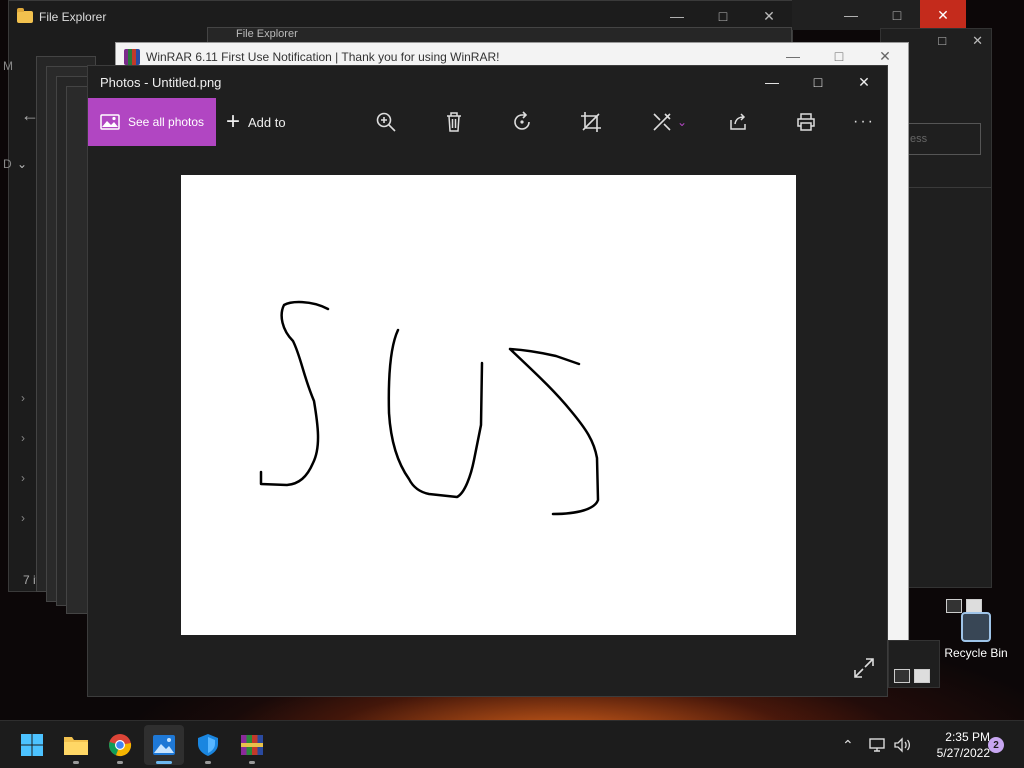 The height and width of the screenshot is (768, 1024). Describe the element at coordinates (7, 164) in the screenshot. I see `side-letter-d: D` at that location.